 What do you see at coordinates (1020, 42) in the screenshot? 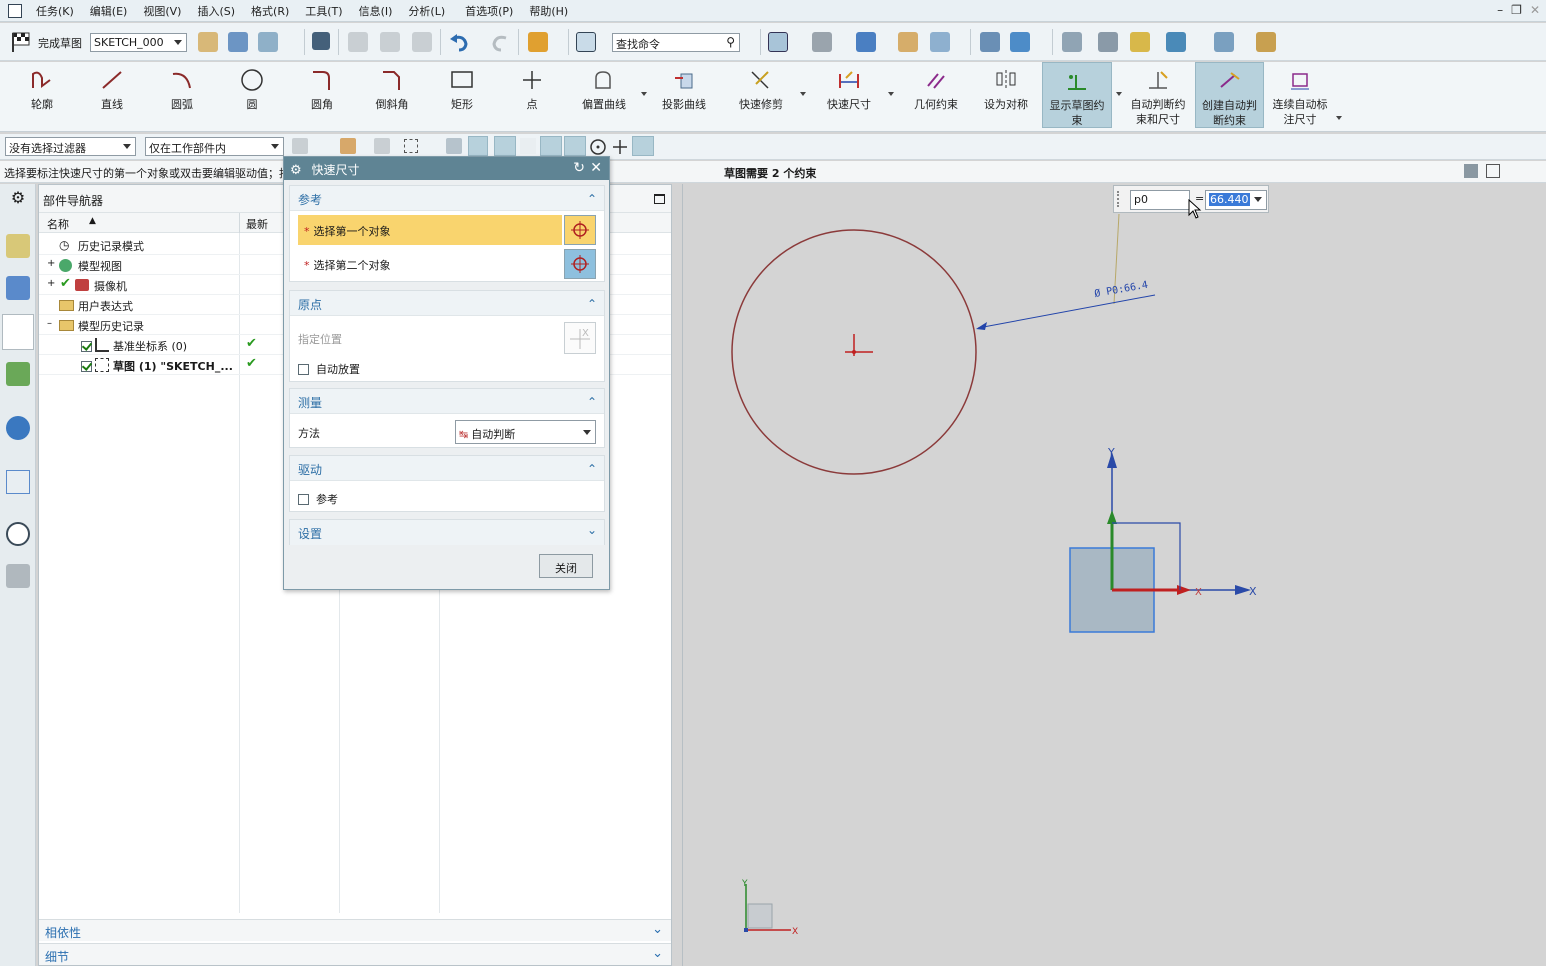
I see `work-view-icon` at bounding box center [1020, 42].